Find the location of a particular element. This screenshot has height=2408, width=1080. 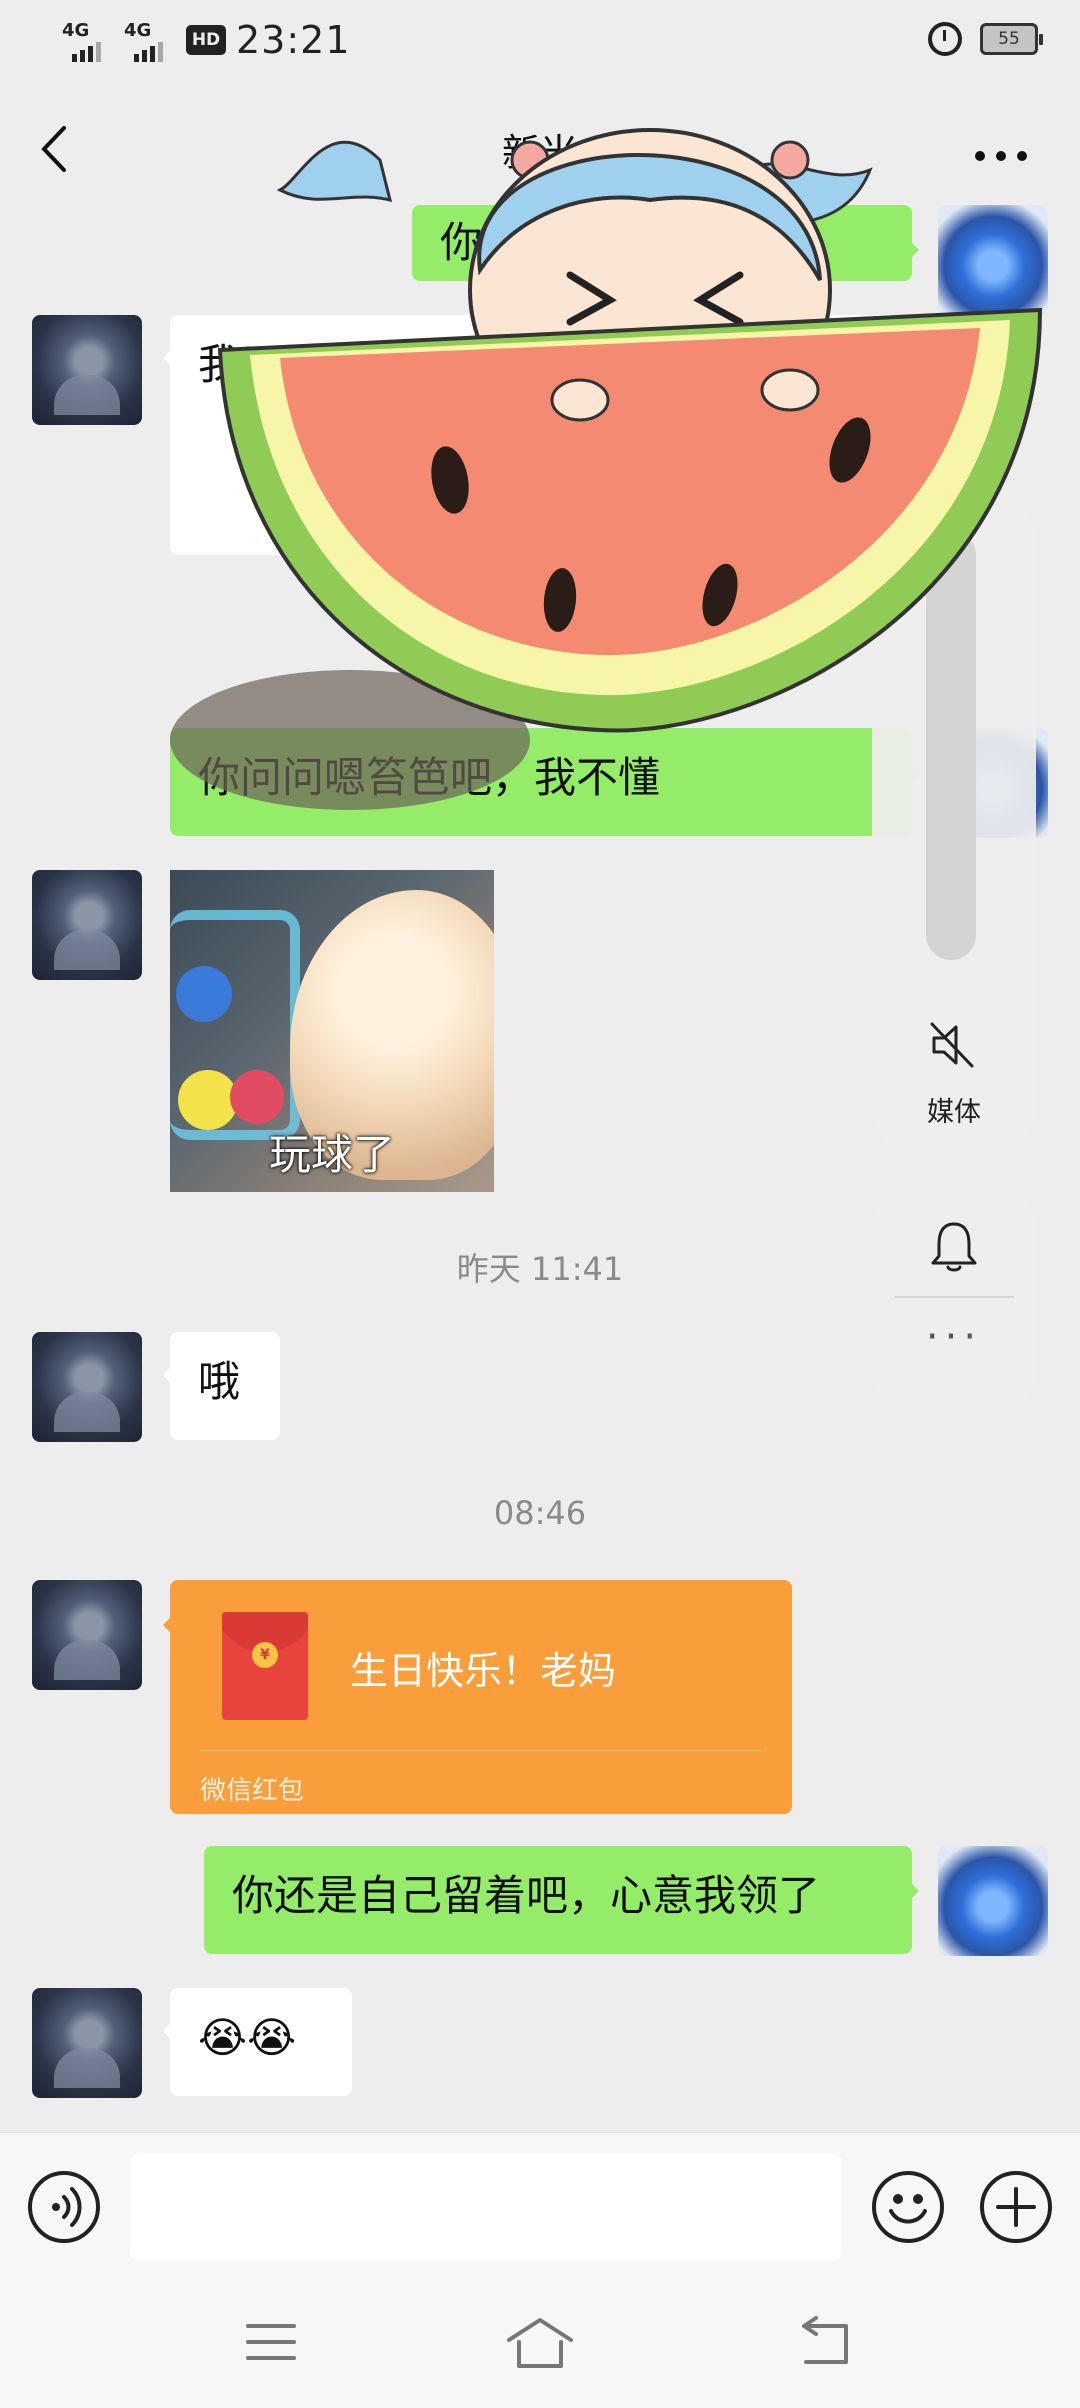

more-options-button is located at coordinates (1001, 149).